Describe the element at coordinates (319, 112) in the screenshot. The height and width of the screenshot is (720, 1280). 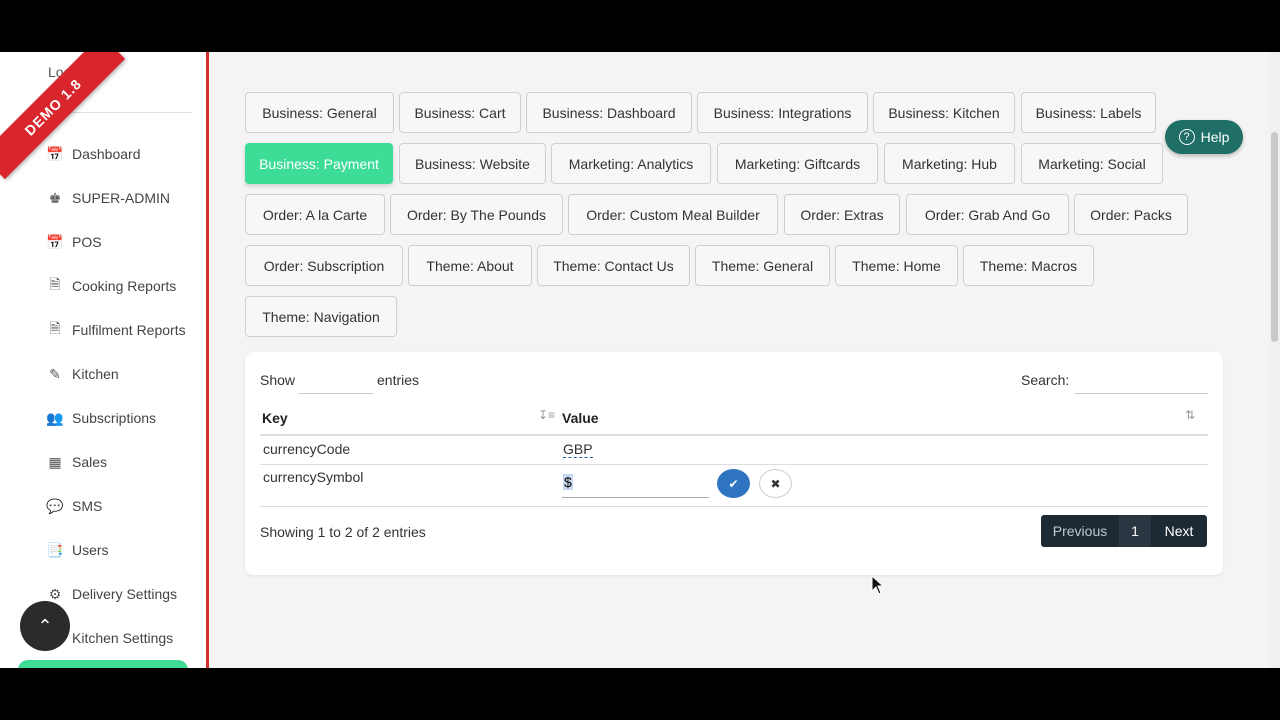
I see `tab-business-general: Business: General` at that location.